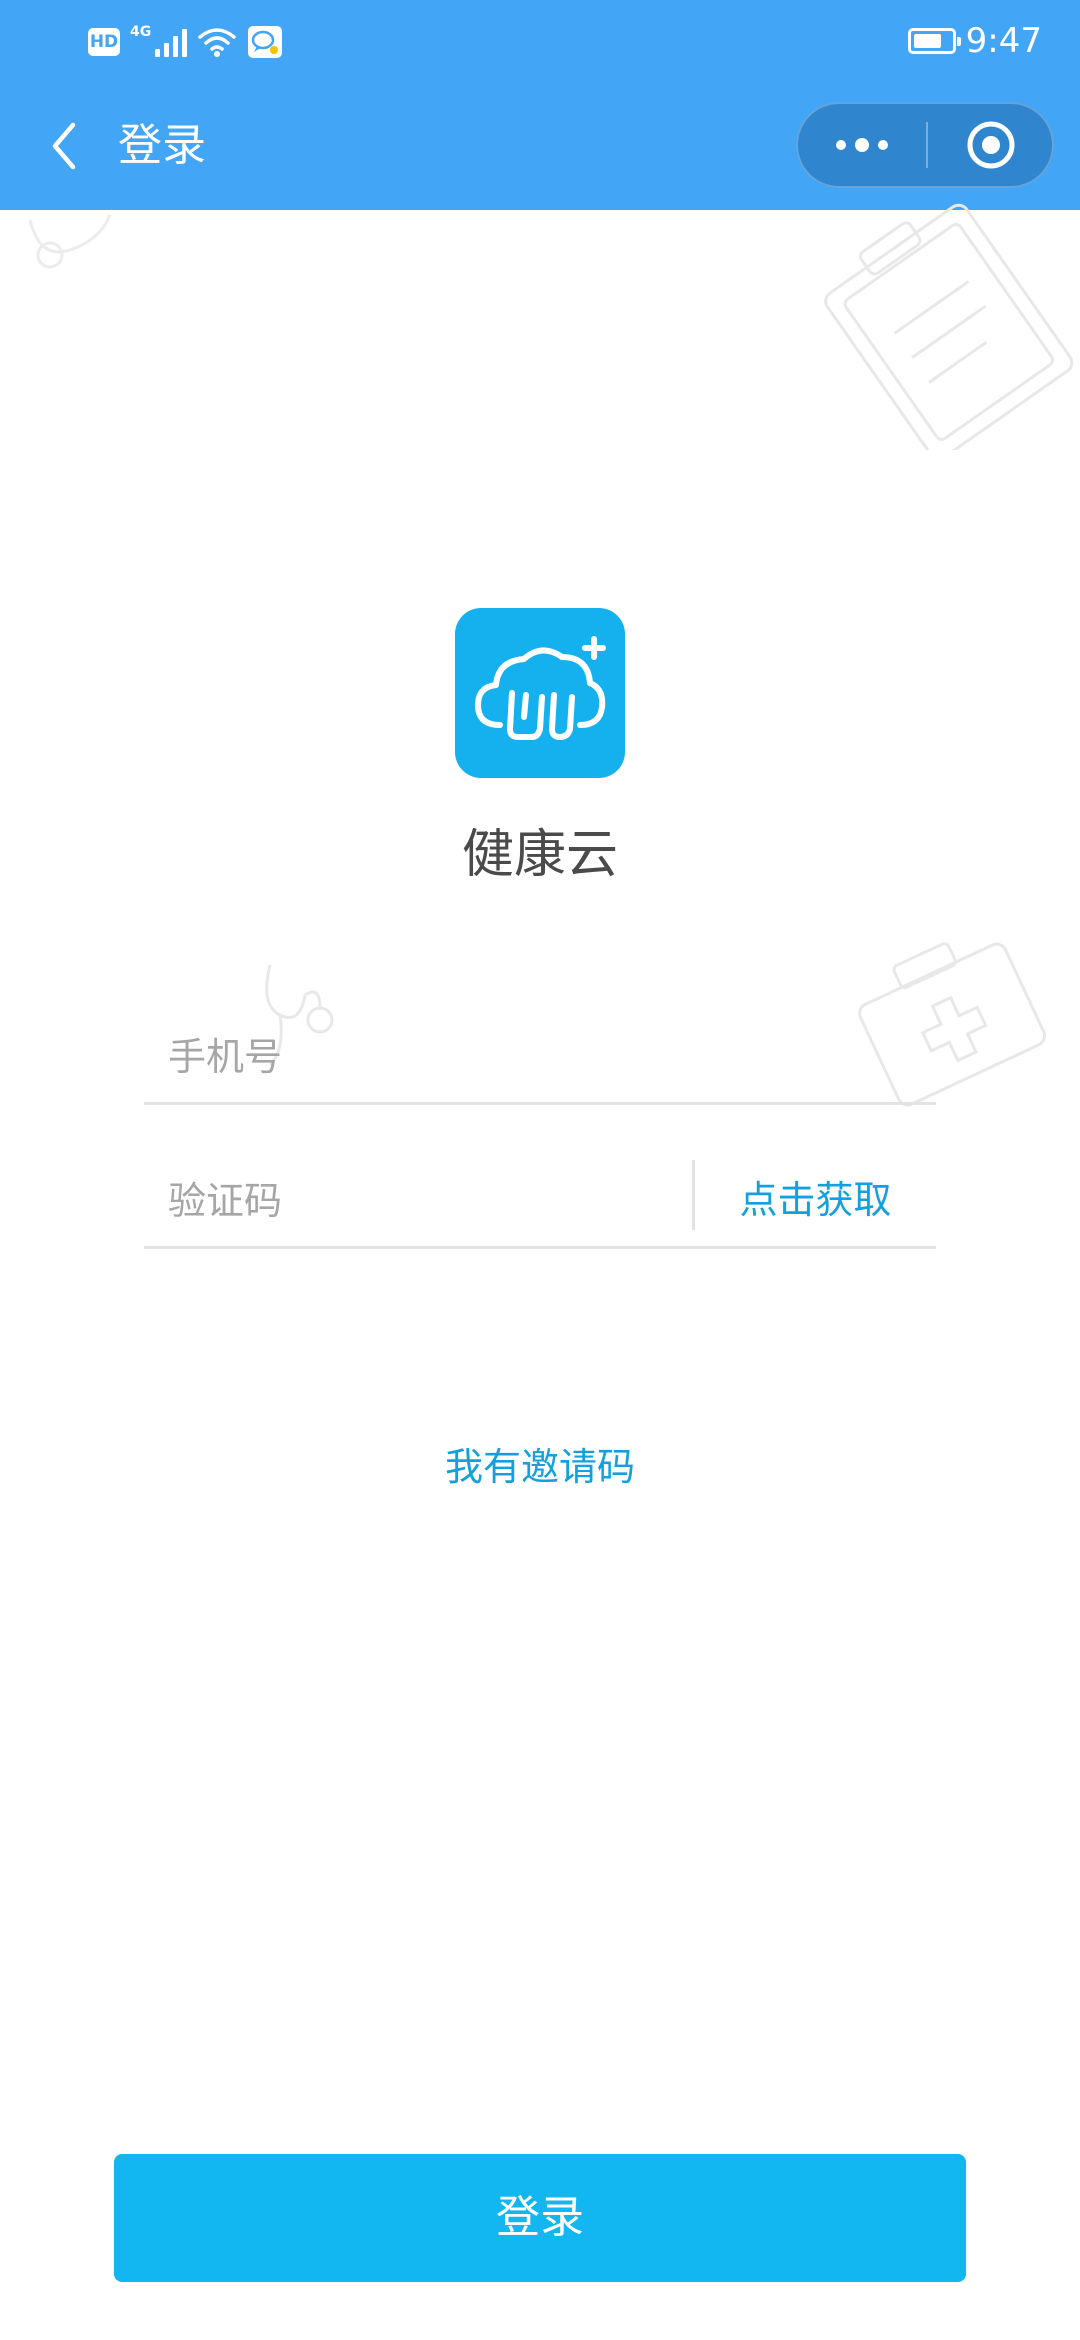  What do you see at coordinates (539, 855) in the screenshot?
I see `app-name: 健康云` at bounding box center [539, 855].